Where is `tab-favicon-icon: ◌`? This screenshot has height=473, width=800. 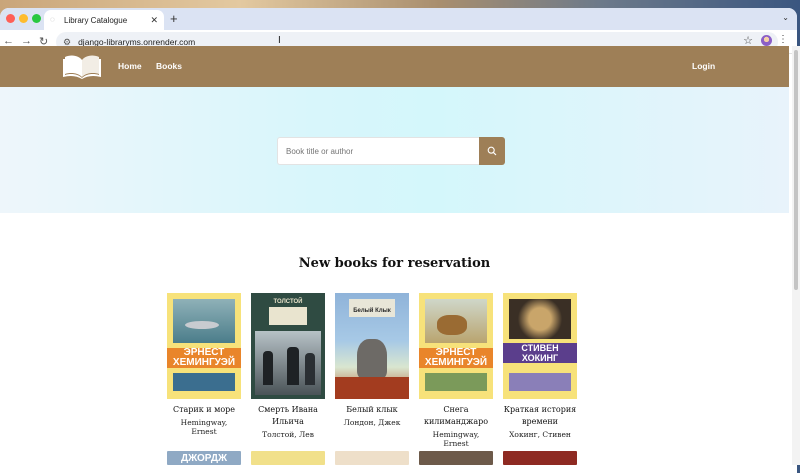 tab-favicon-icon: ◌ is located at coordinates (52, 19).